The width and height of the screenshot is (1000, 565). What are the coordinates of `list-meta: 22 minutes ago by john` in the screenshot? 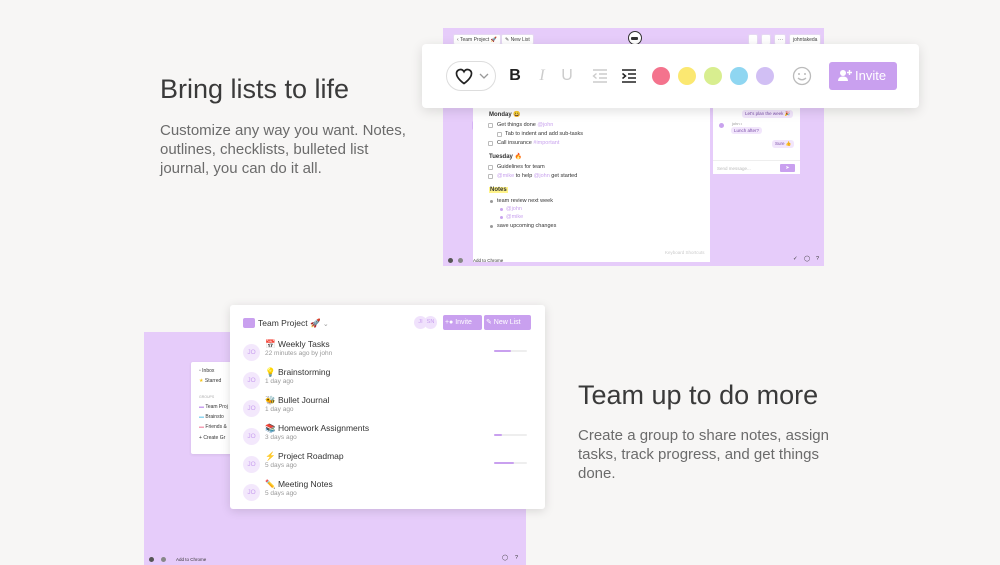 It's located at (299, 353).